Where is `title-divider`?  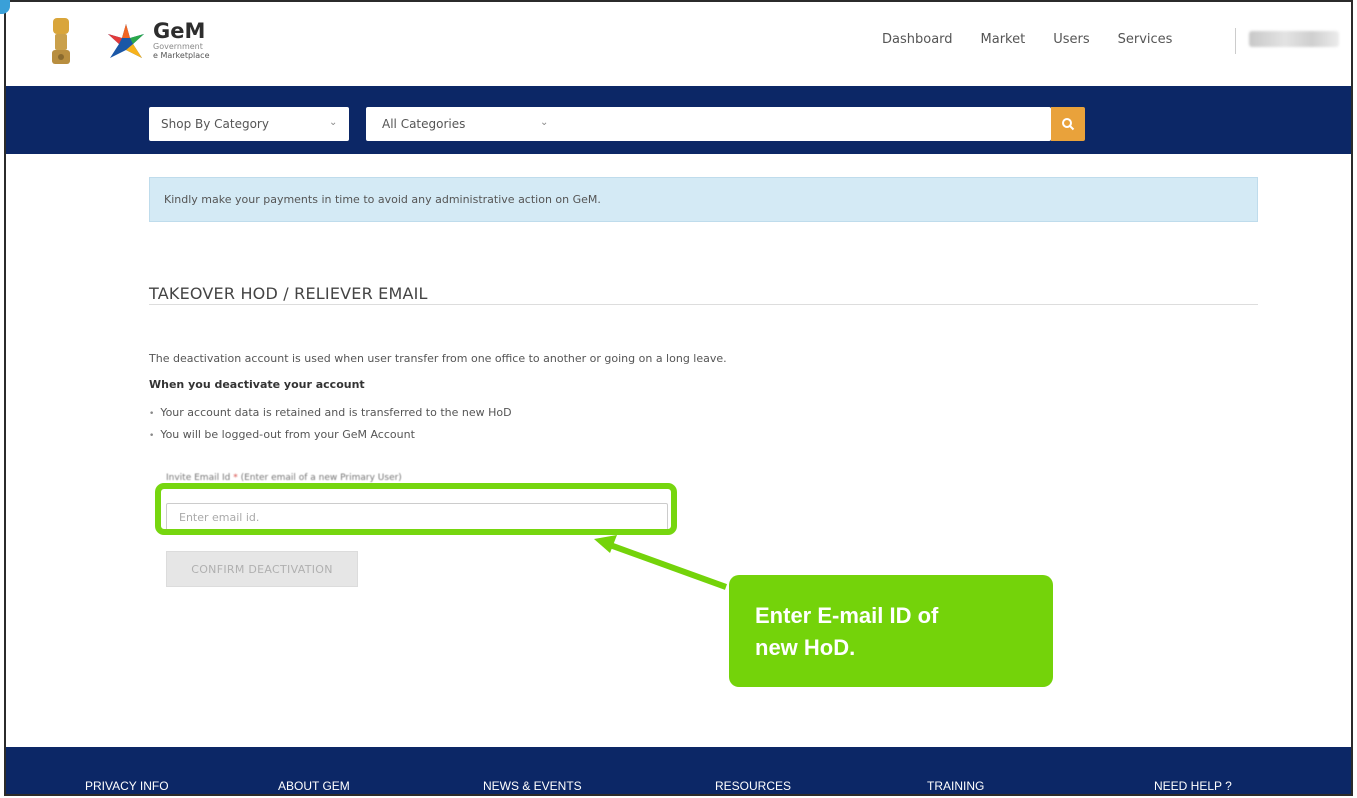 title-divider is located at coordinates (703, 304).